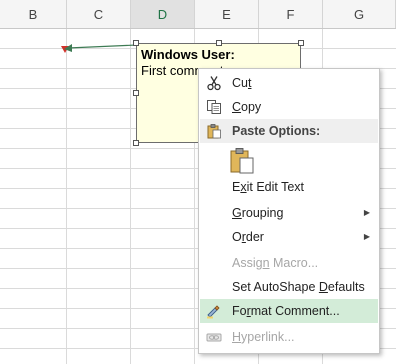 The height and width of the screenshot is (364, 396). I want to click on menu-item-set-autoshape-defaults: Set AutoShape Defaults, so click(289, 287).